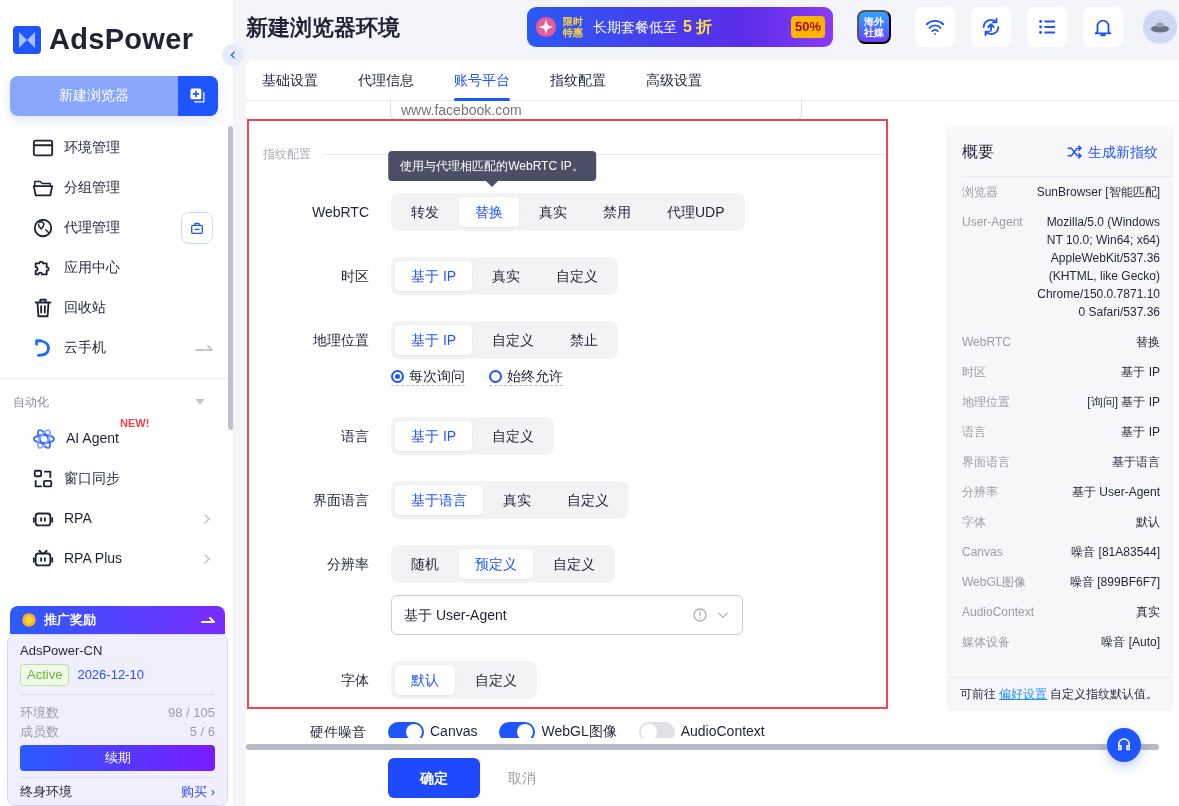  I want to click on tab: 基础设置, so click(290, 80).